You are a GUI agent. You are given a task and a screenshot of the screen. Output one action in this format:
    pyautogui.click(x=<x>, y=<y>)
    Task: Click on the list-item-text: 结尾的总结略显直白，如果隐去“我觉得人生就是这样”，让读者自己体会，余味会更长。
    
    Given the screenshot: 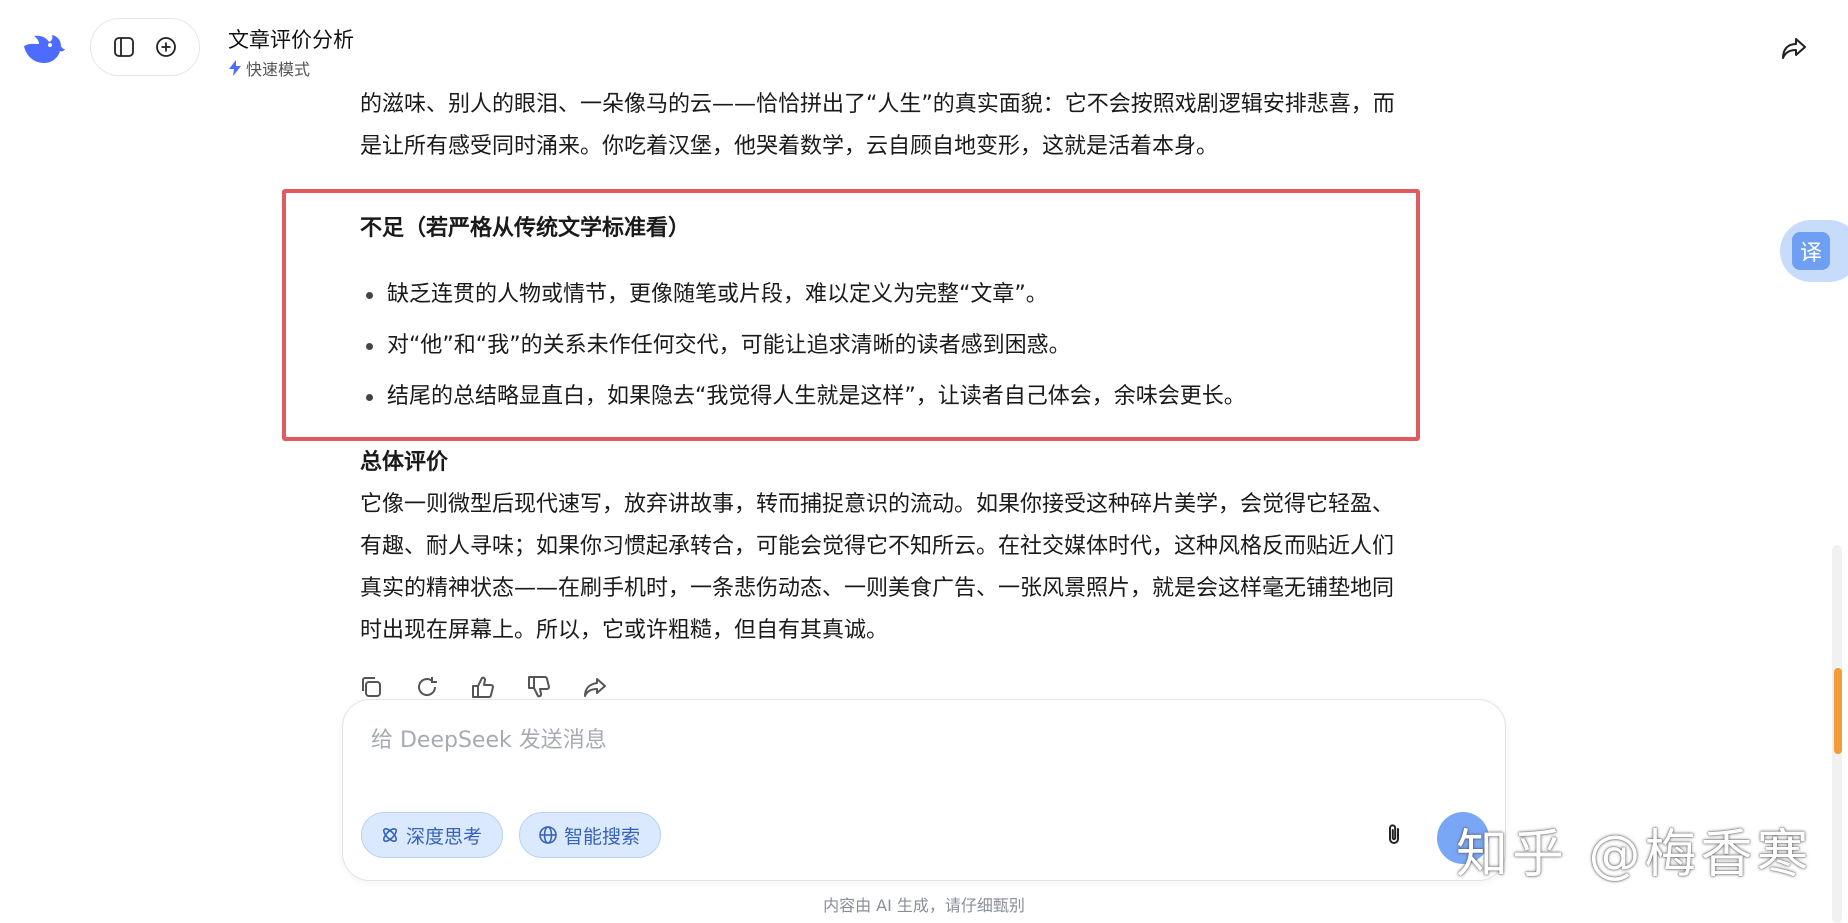 What is the action you would take?
    pyautogui.click(x=816, y=396)
    